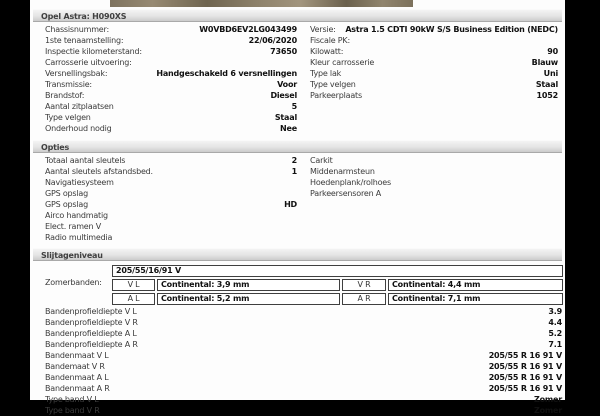 The image size is (600, 416). I want to click on field-label: Chassisnummer:, so click(77, 29).